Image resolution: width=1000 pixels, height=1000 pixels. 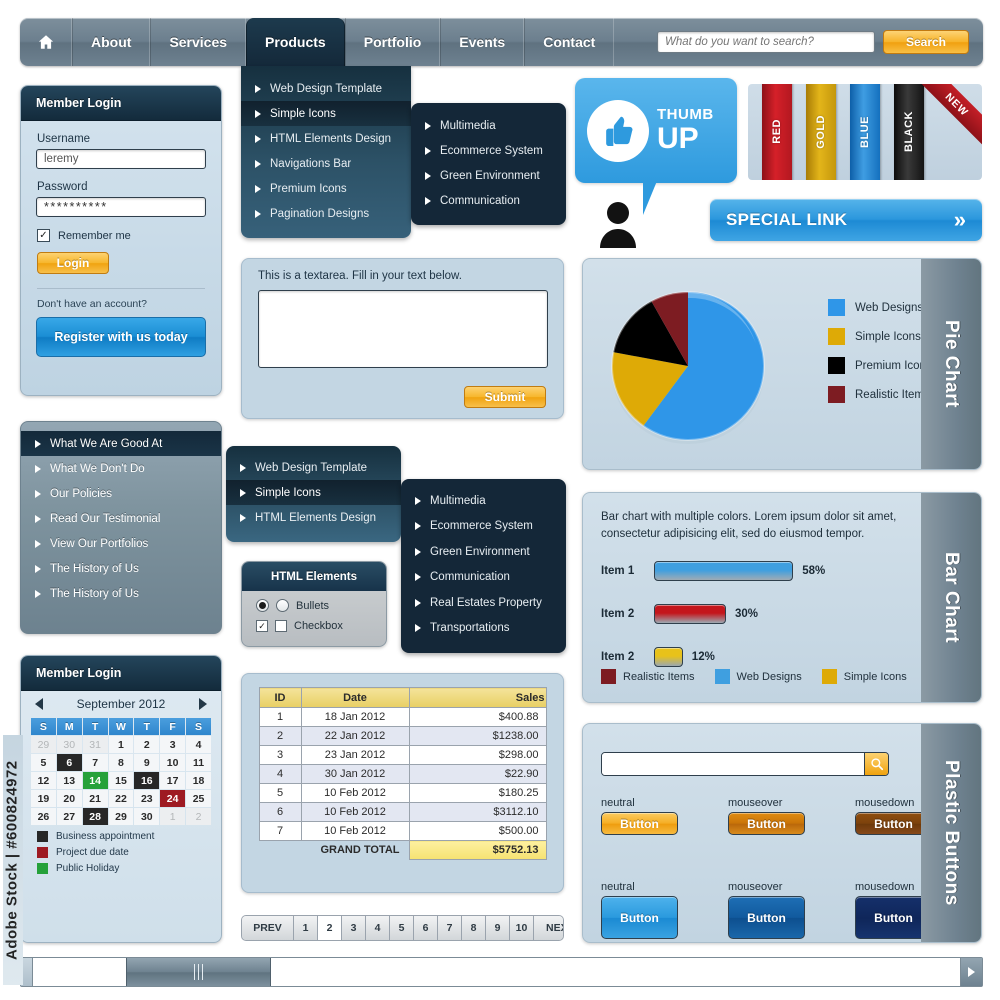 What do you see at coordinates (95, 744) in the screenshot?
I see `calendar-day-31: 31` at bounding box center [95, 744].